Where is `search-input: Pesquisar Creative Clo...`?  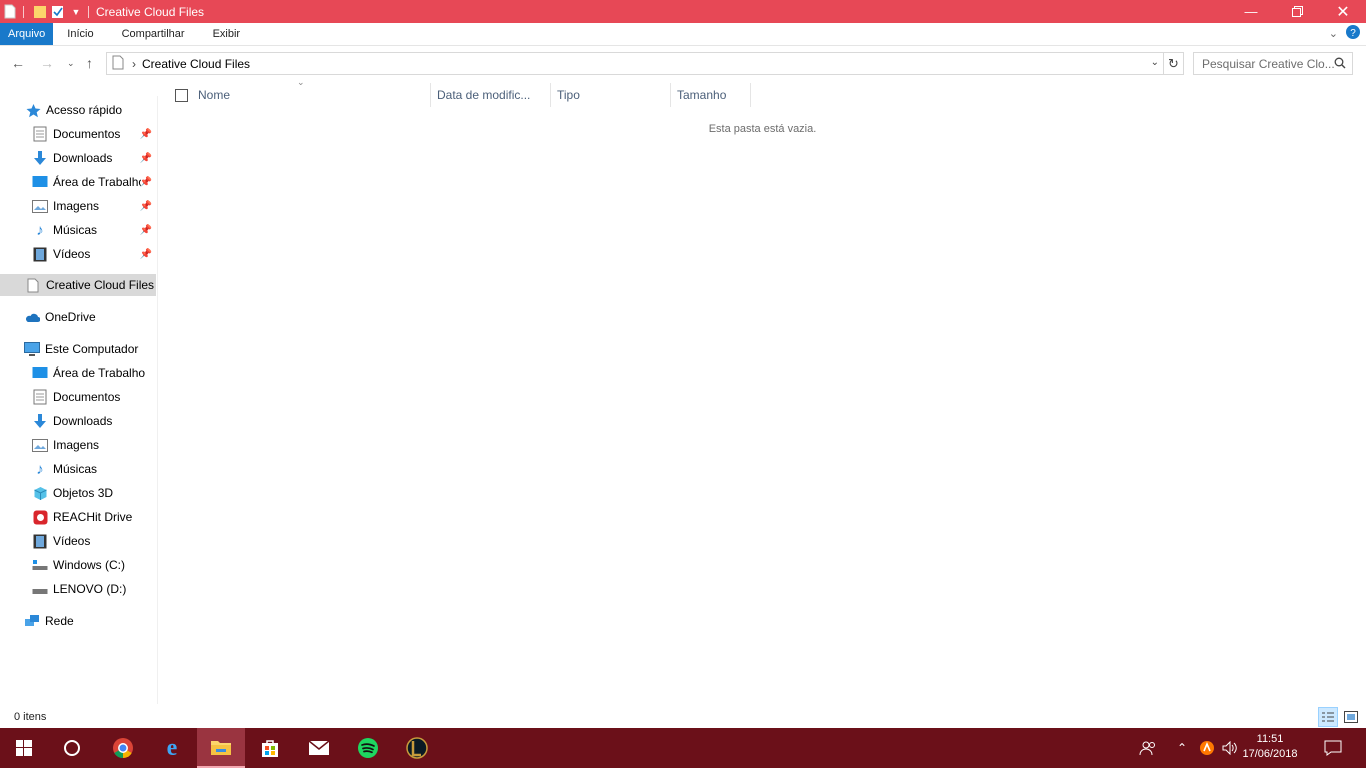
search-input: Pesquisar Creative Clo... is located at coordinates (1273, 63).